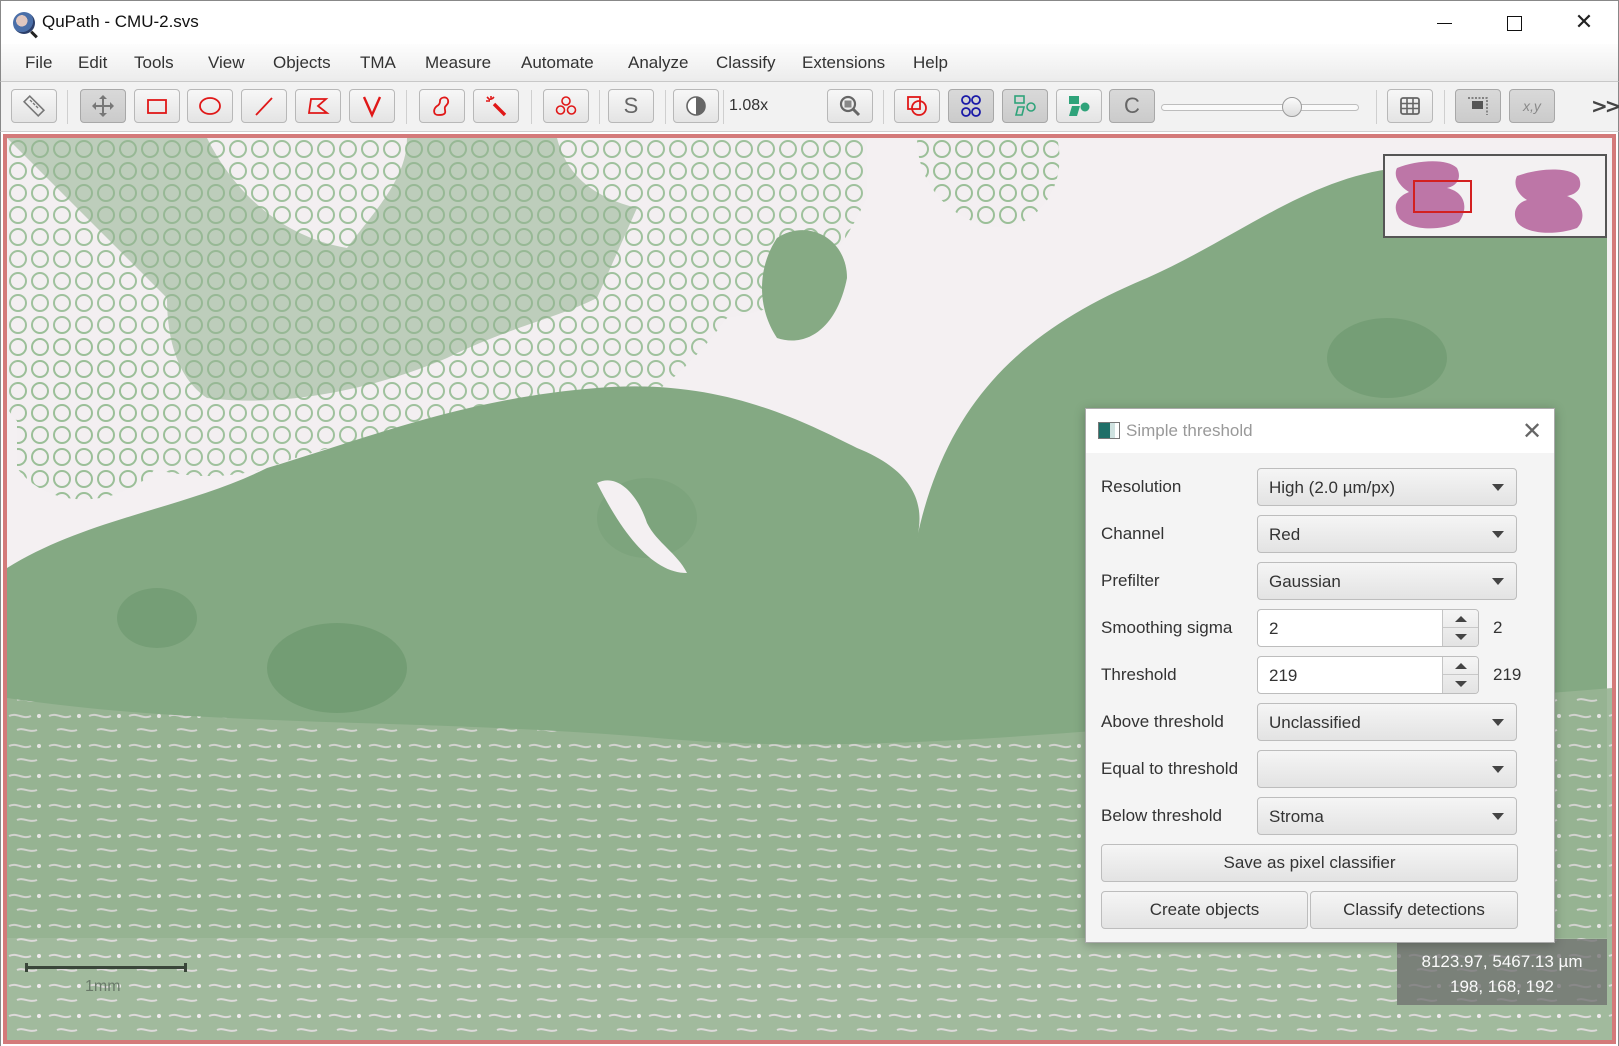  What do you see at coordinates (1478, 106) in the screenshot?
I see `show-overview-button` at bounding box center [1478, 106].